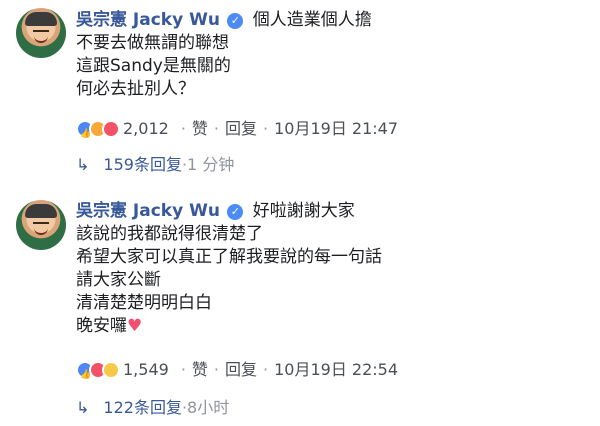 This screenshot has height=426, width=600. I want to click on reaction-count: 1,549, so click(146, 370).